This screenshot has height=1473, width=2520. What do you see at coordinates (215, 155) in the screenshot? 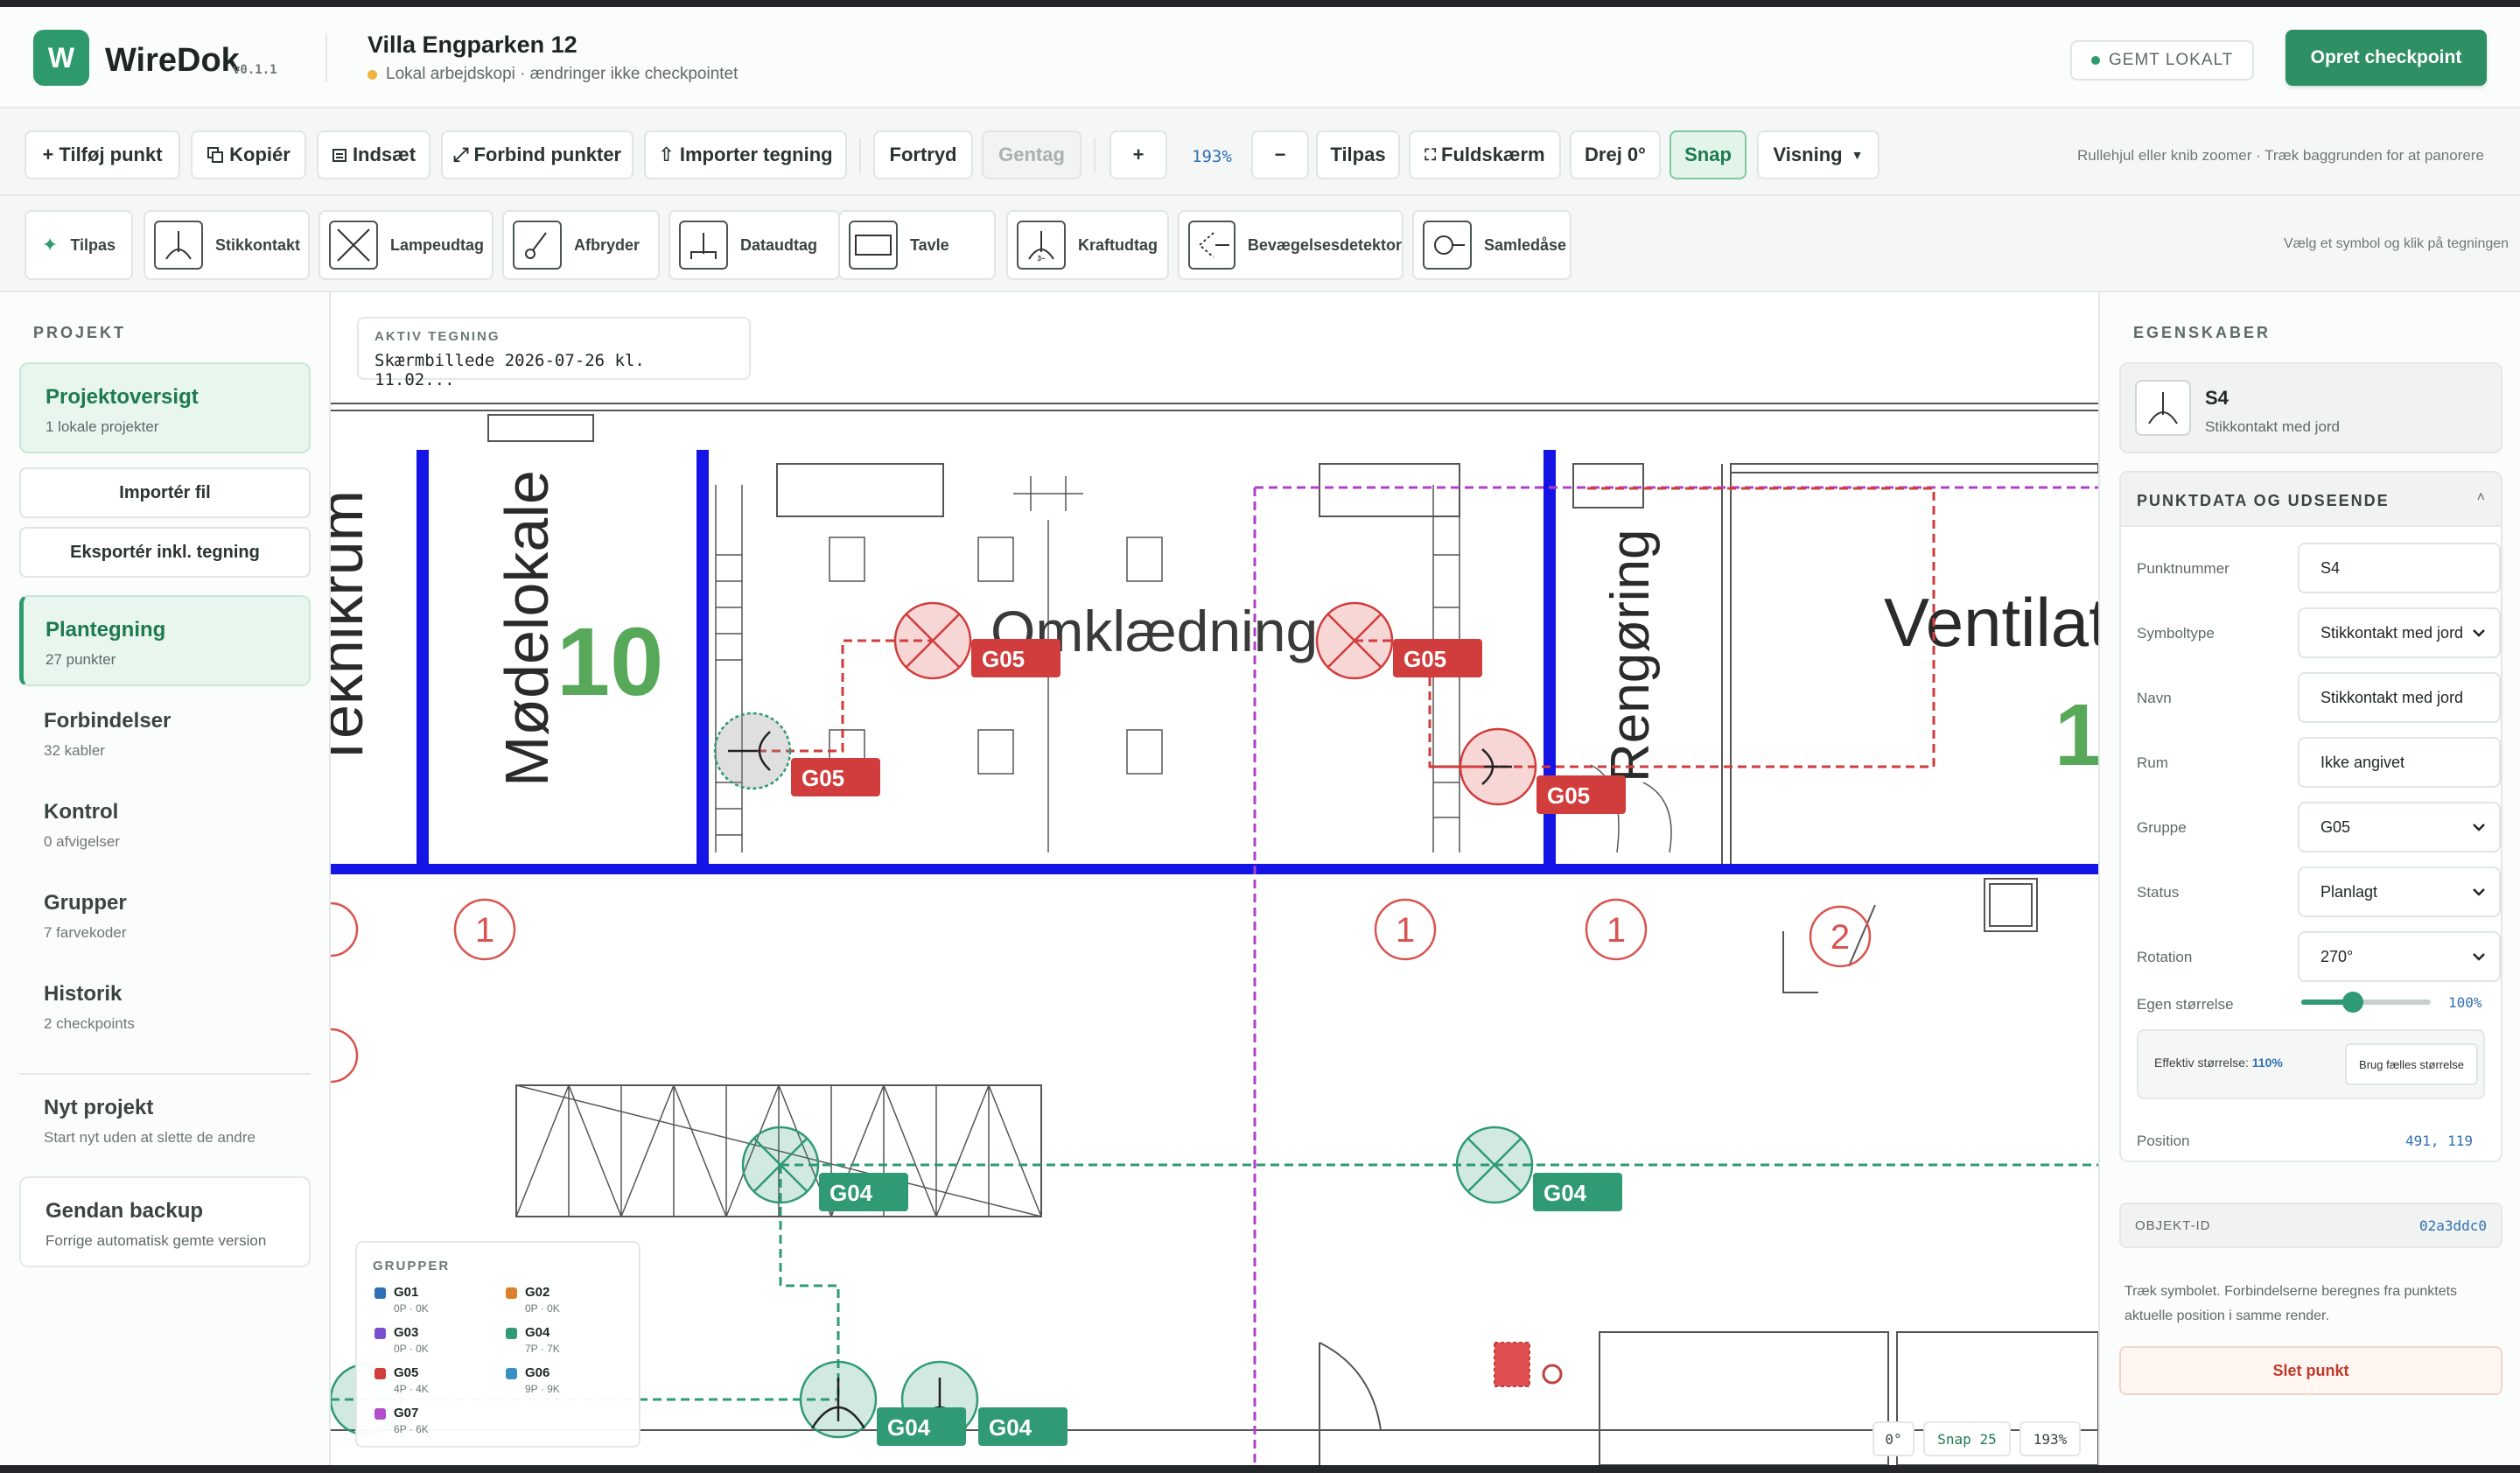
I see `copy-icon` at bounding box center [215, 155].